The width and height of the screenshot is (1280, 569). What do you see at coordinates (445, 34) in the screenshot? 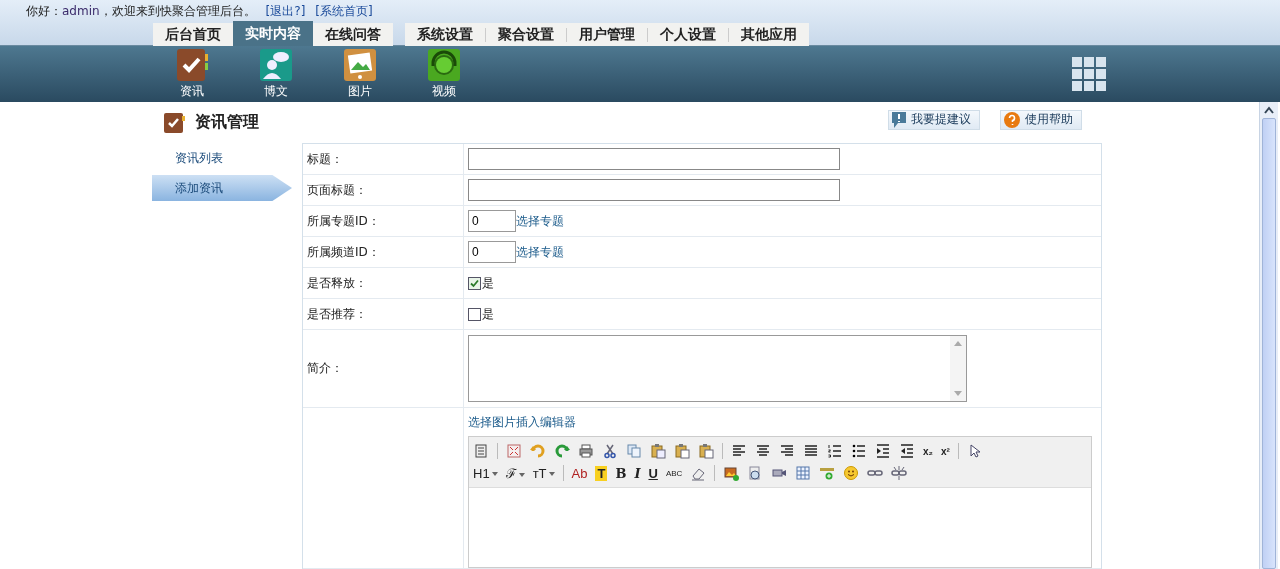
I see `nav-tab: 系统设置` at bounding box center [445, 34].